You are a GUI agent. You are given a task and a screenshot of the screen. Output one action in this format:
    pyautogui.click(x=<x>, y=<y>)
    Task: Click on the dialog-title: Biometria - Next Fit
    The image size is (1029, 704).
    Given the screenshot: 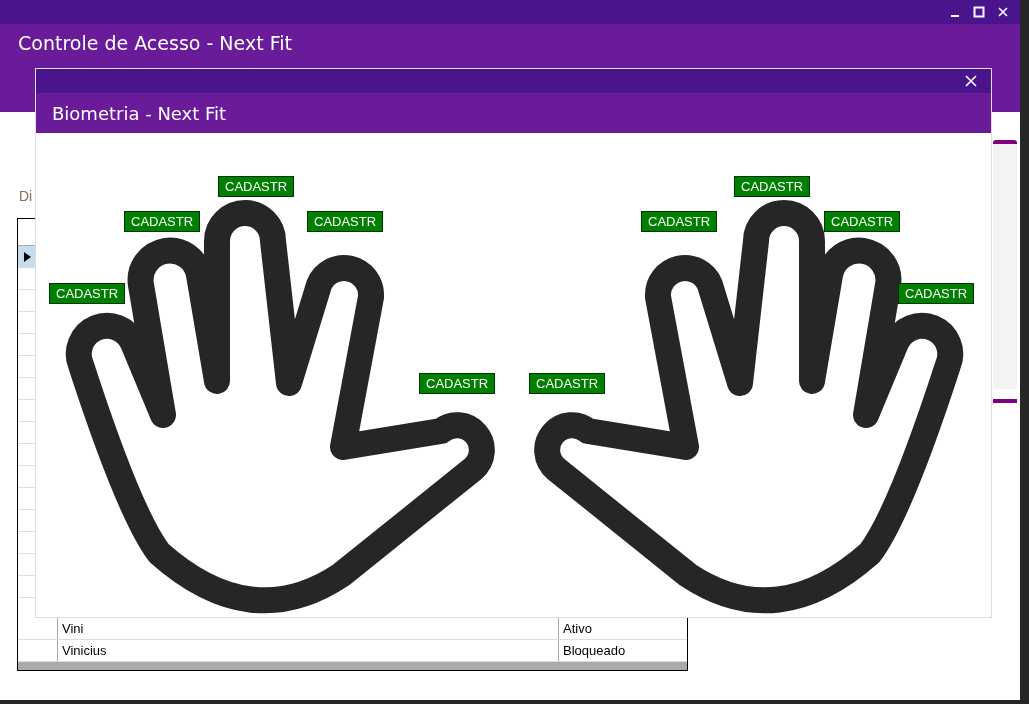 What is the action you would take?
    pyautogui.click(x=139, y=113)
    